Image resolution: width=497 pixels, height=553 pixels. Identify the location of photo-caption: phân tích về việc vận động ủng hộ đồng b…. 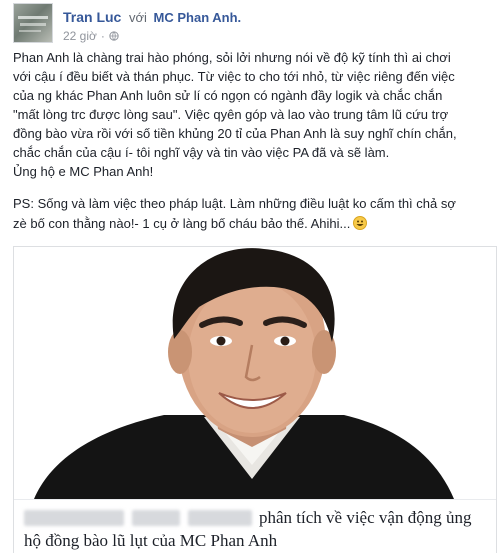
(255, 526).